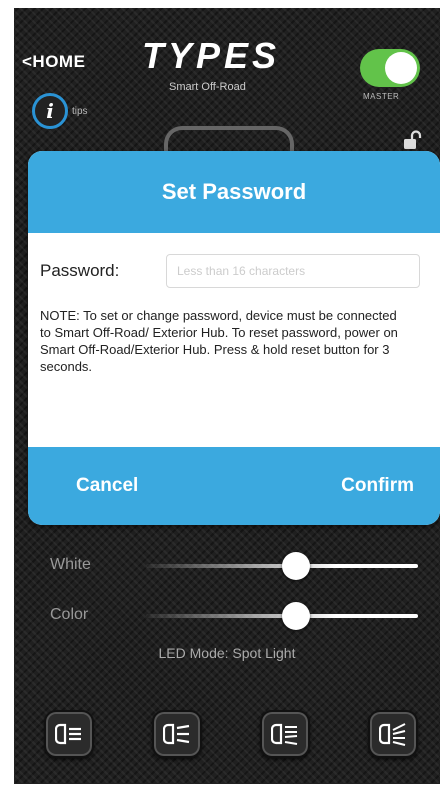 The image size is (446, 794). What do you see at coordinates (412, 140) in the screenshot?
I see `unlock-icon` at bounding box center [412, 140].